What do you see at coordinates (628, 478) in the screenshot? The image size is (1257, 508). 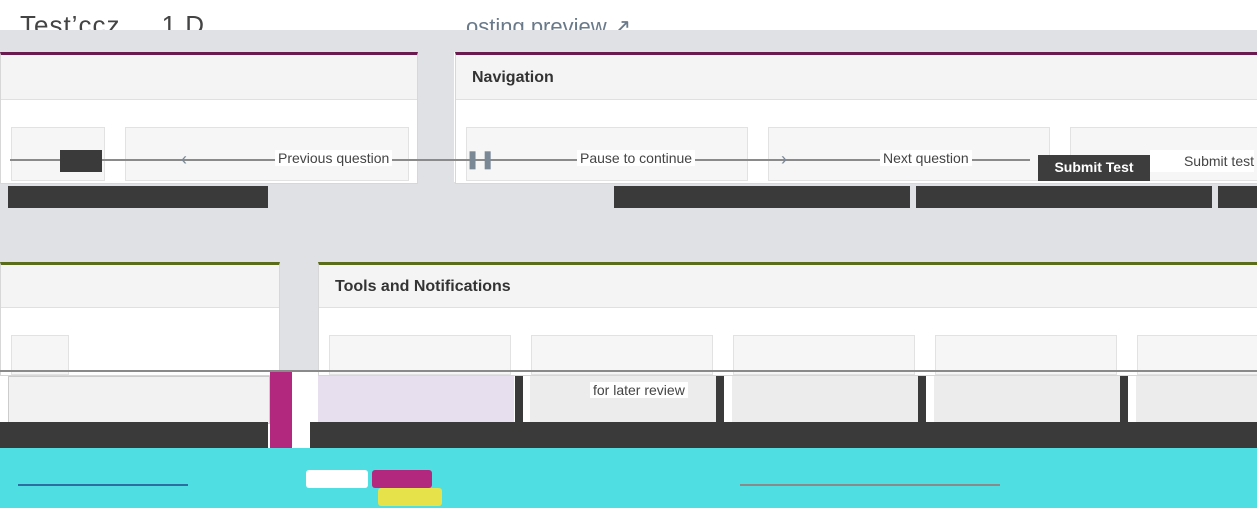 I see `footer-bar` at bounding box center [628, 478].